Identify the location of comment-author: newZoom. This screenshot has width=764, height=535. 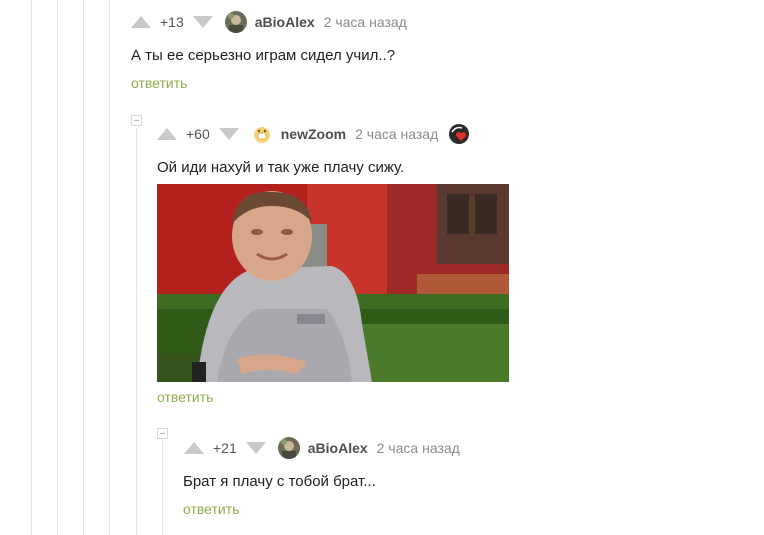
(313, 134).